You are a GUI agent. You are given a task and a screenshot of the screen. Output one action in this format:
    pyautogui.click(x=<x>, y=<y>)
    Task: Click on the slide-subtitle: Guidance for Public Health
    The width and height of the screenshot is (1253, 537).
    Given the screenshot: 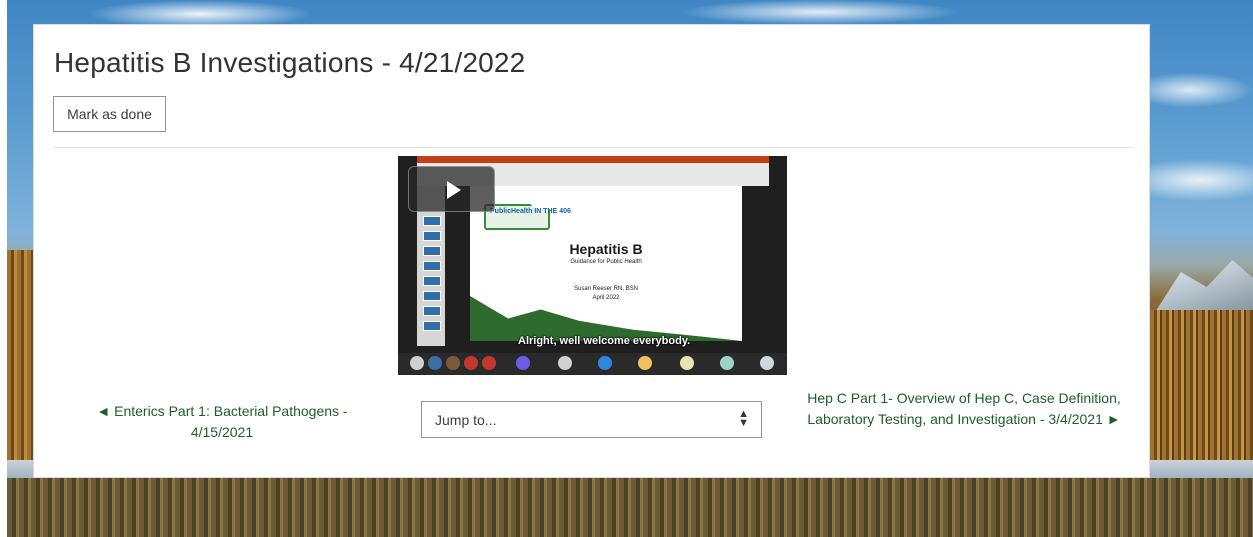 What is the action you would take?
    pyautogui.click(x=606, y=262)
    